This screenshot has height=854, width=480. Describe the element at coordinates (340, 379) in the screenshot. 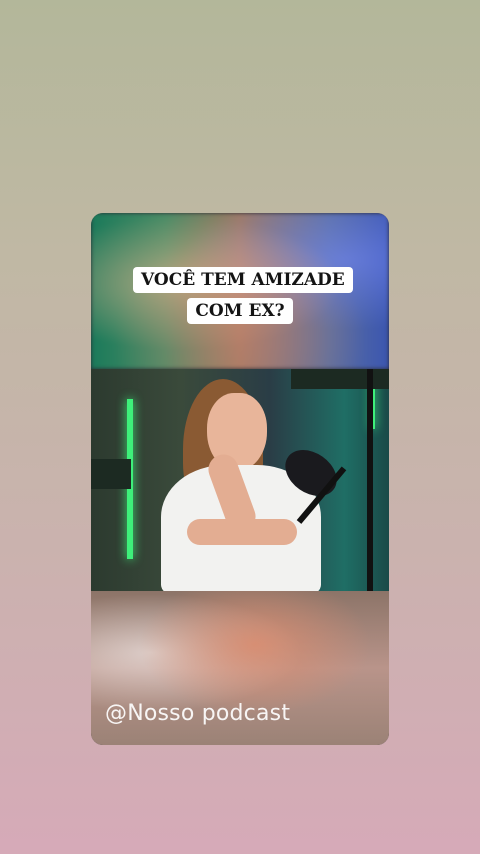

I see `shelf-right` at that location.